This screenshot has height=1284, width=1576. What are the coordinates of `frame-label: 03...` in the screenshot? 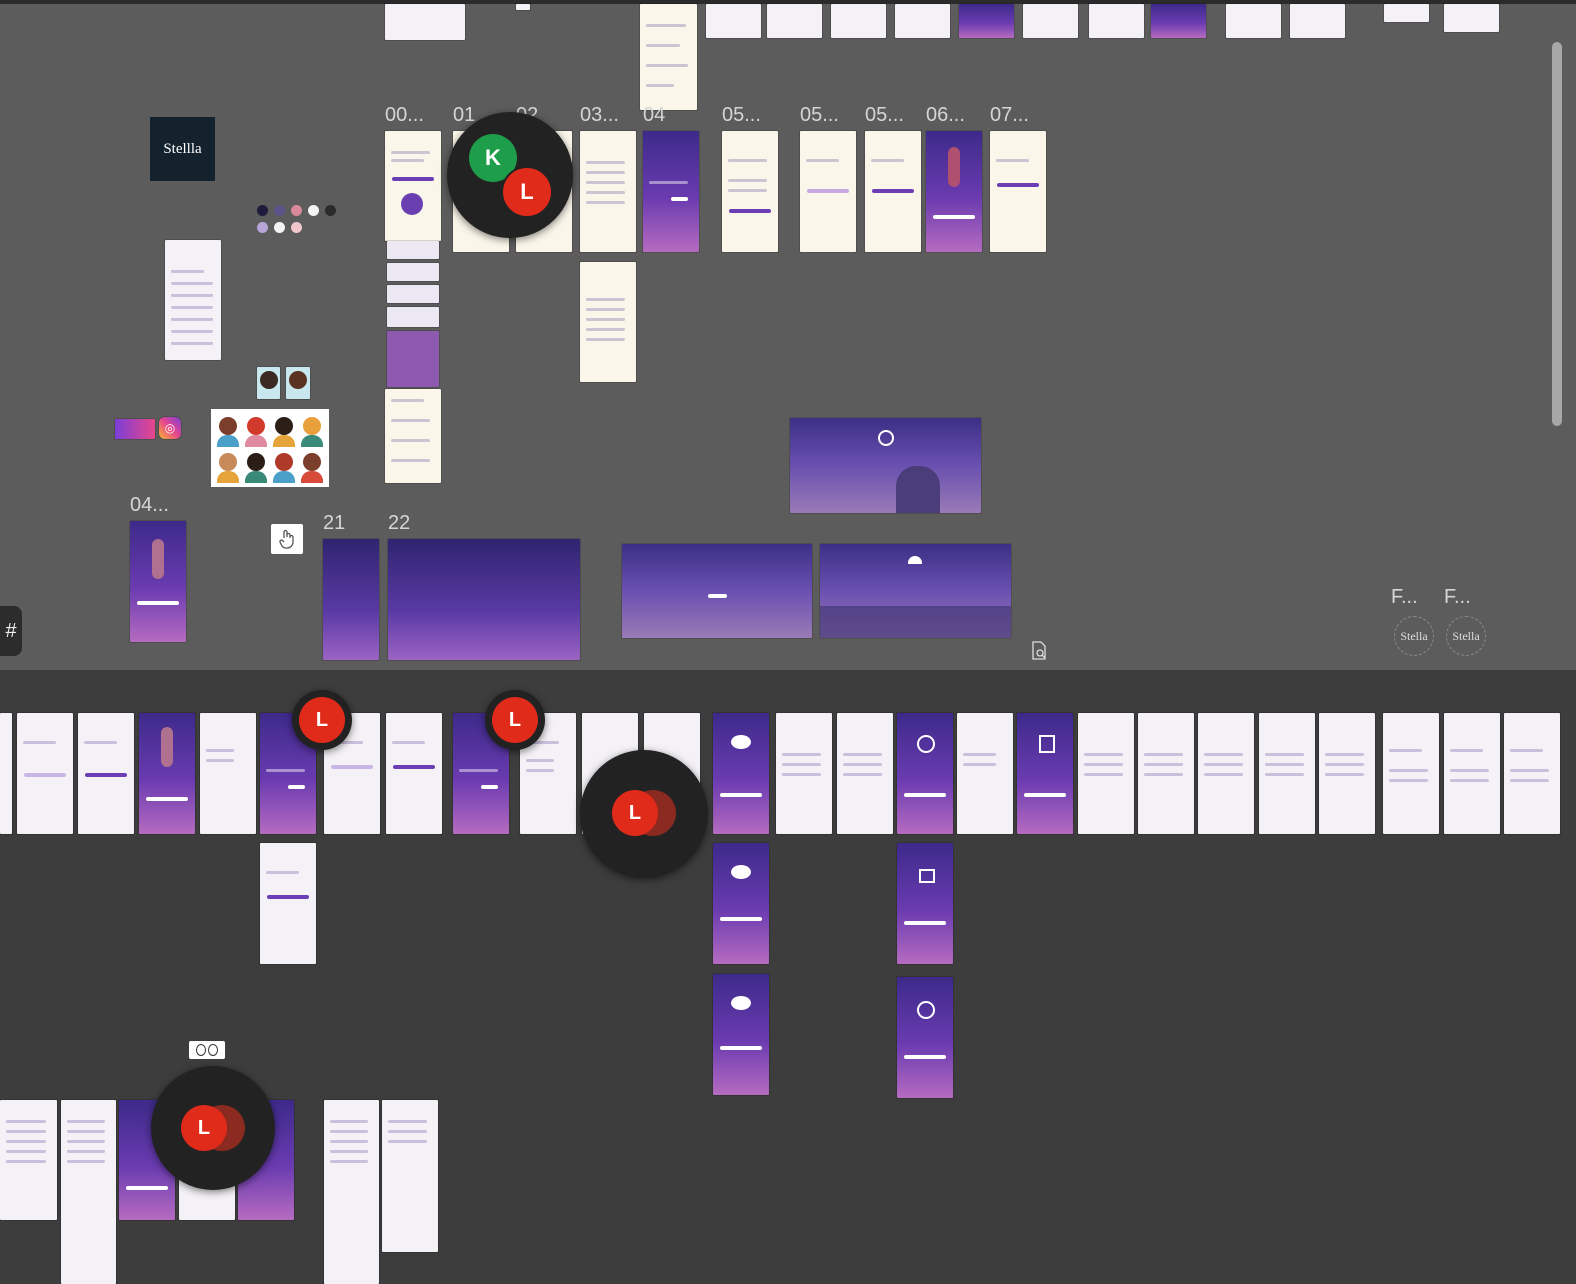 It's located at (599, 115).